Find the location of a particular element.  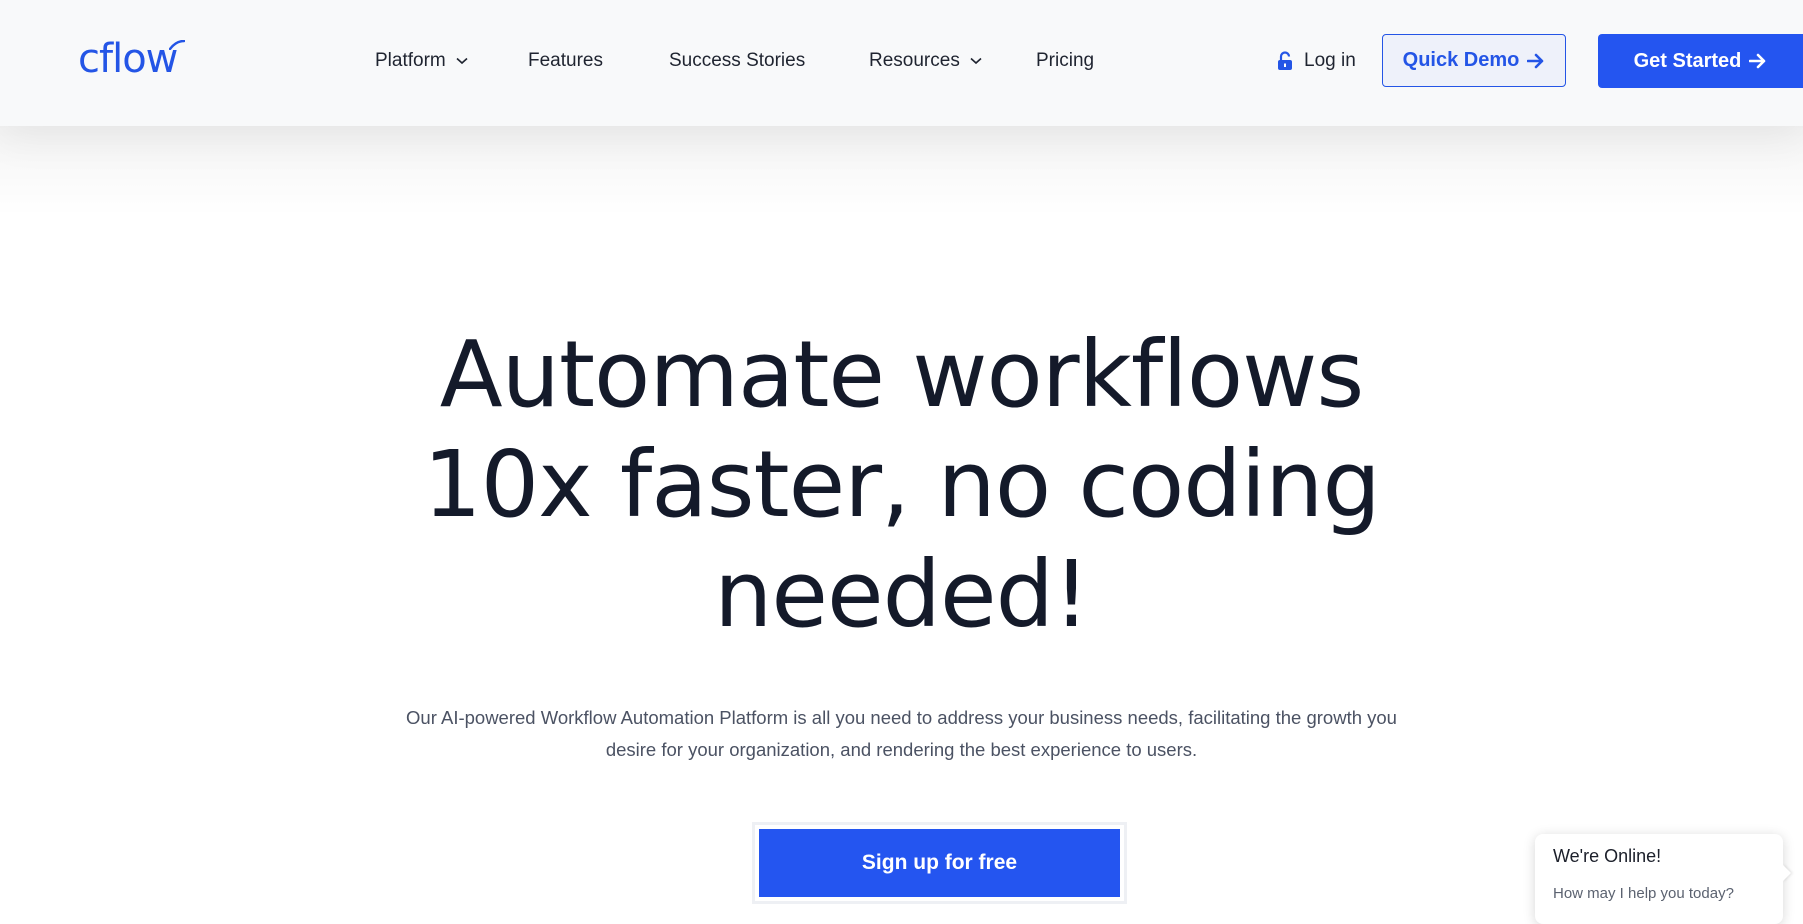

nav-label-success-stories: Success Stories is located at coordinates (737, 60).